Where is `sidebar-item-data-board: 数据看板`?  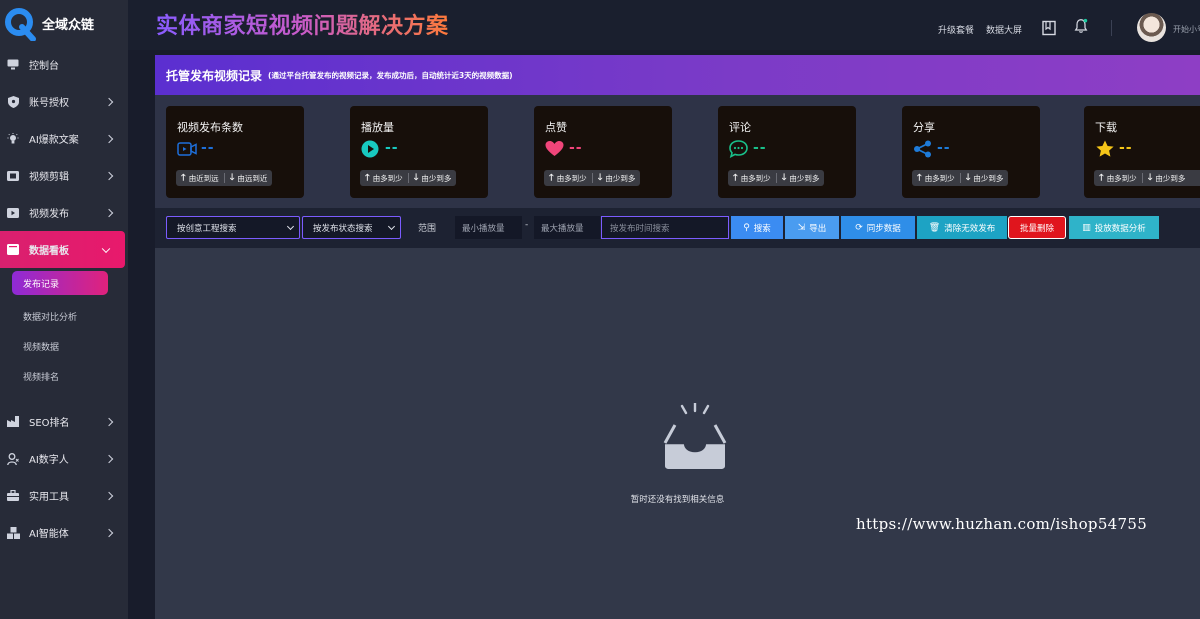 sidebar-item-data-board: 数据看板 is located at coordinates (62, 249).